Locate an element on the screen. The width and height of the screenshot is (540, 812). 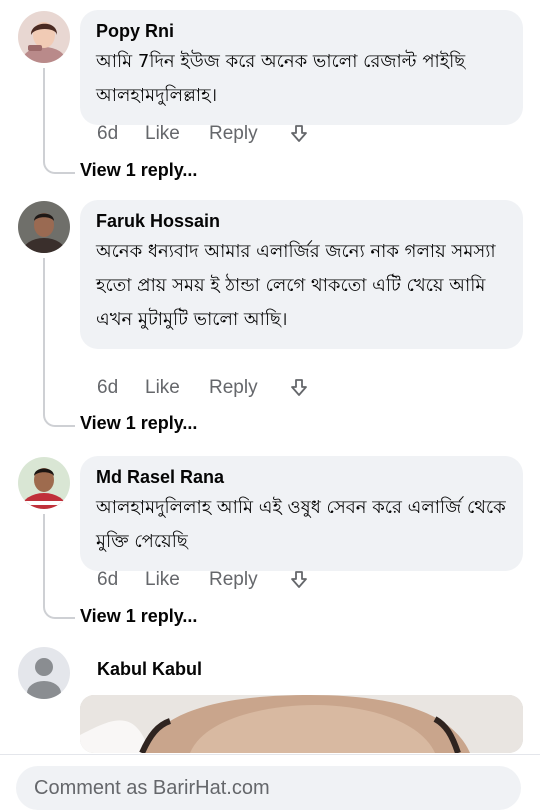
comment-input: Comment as BarirHat.com is located at coordinates (268, 788).